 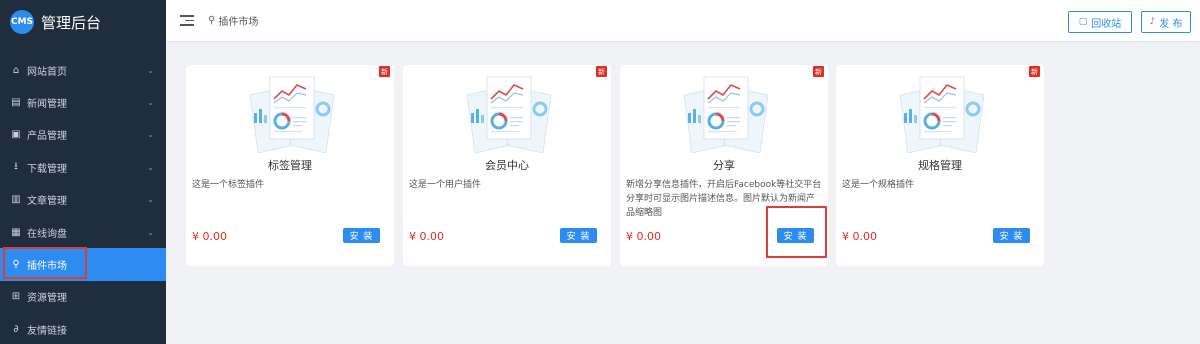 I want to click on sidebar-item-label: 新闻管理, so click(x=47, y=105).